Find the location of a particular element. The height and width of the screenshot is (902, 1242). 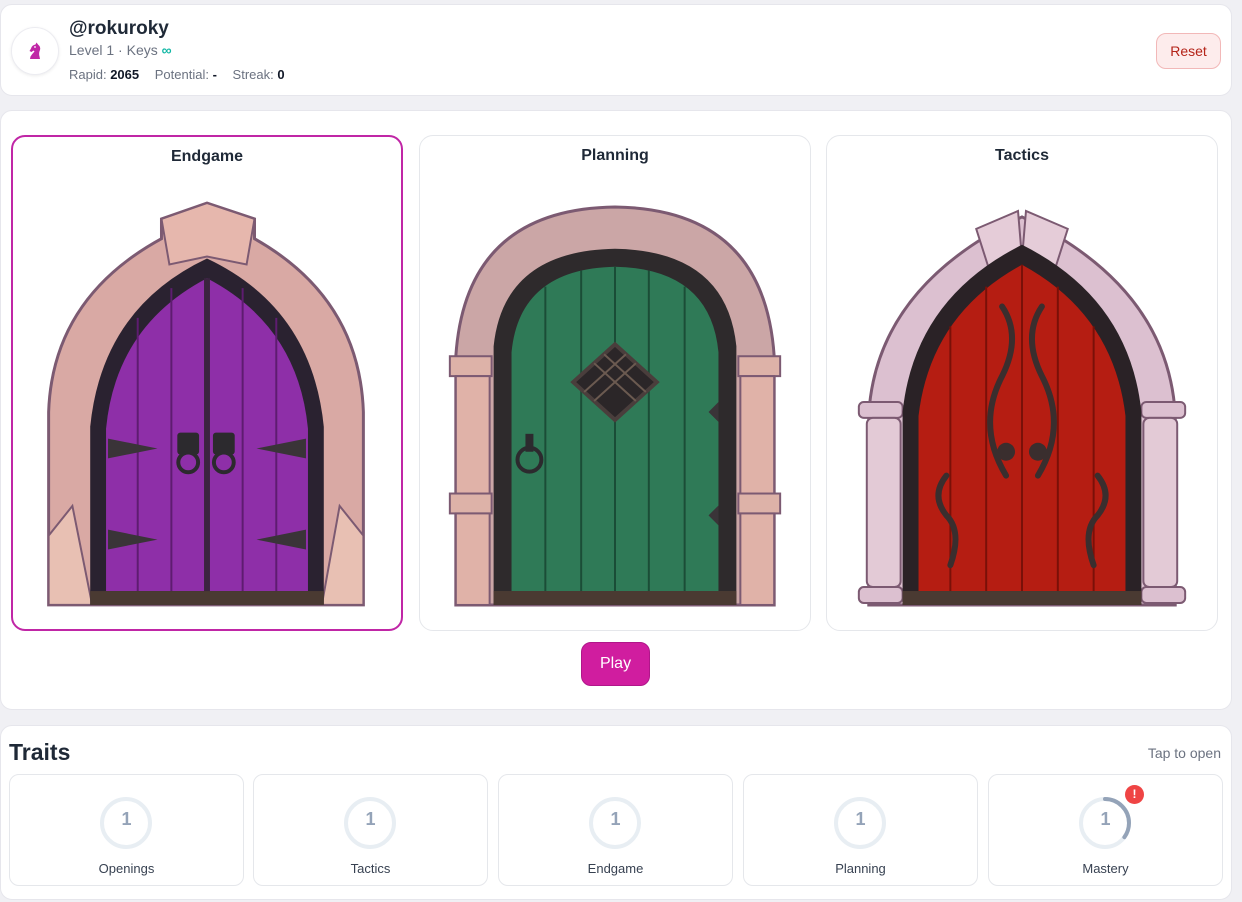

rapid-label: Rapid: is located at coordinates (88, 74).